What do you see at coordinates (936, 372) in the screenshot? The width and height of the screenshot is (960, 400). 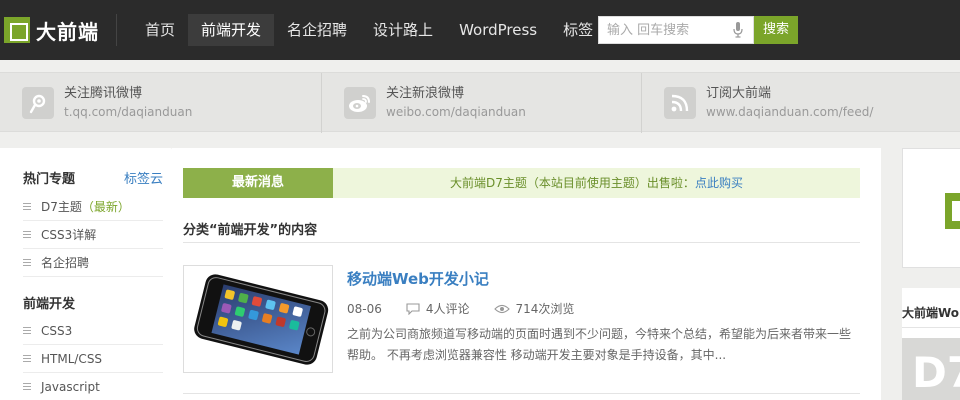 I see `widget-thumb-text: D7` at bounding box center [936, 372].